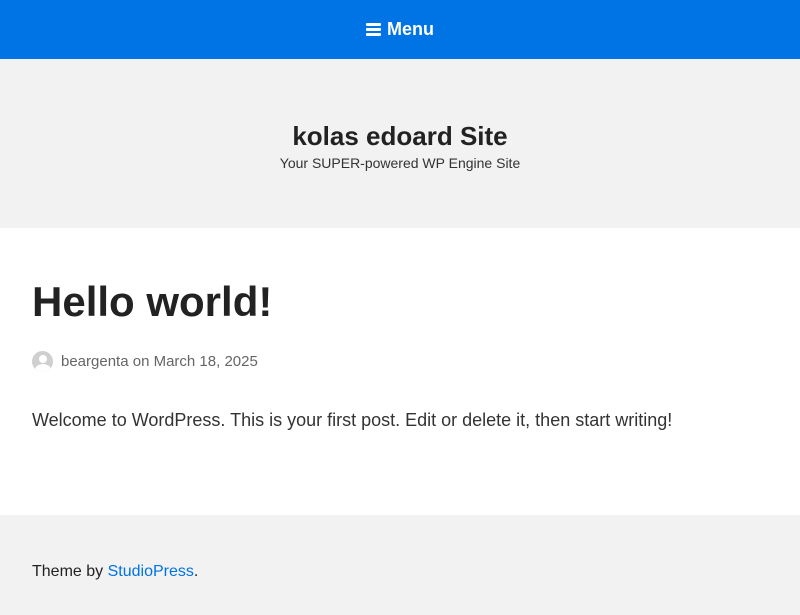  I want to click on post-title: Hello world!, so click(152, 301).